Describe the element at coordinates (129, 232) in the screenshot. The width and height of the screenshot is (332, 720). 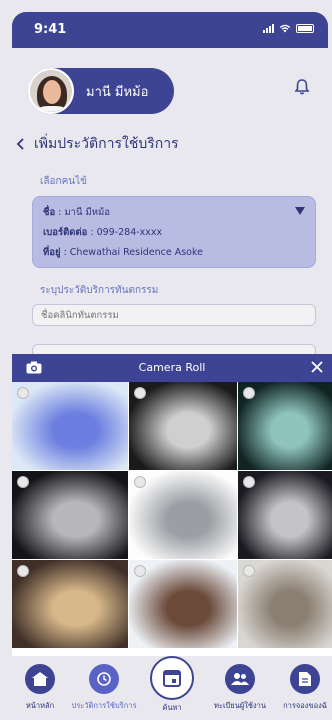
I see `patient-phone-value: 099-284-xxxx` at that location.